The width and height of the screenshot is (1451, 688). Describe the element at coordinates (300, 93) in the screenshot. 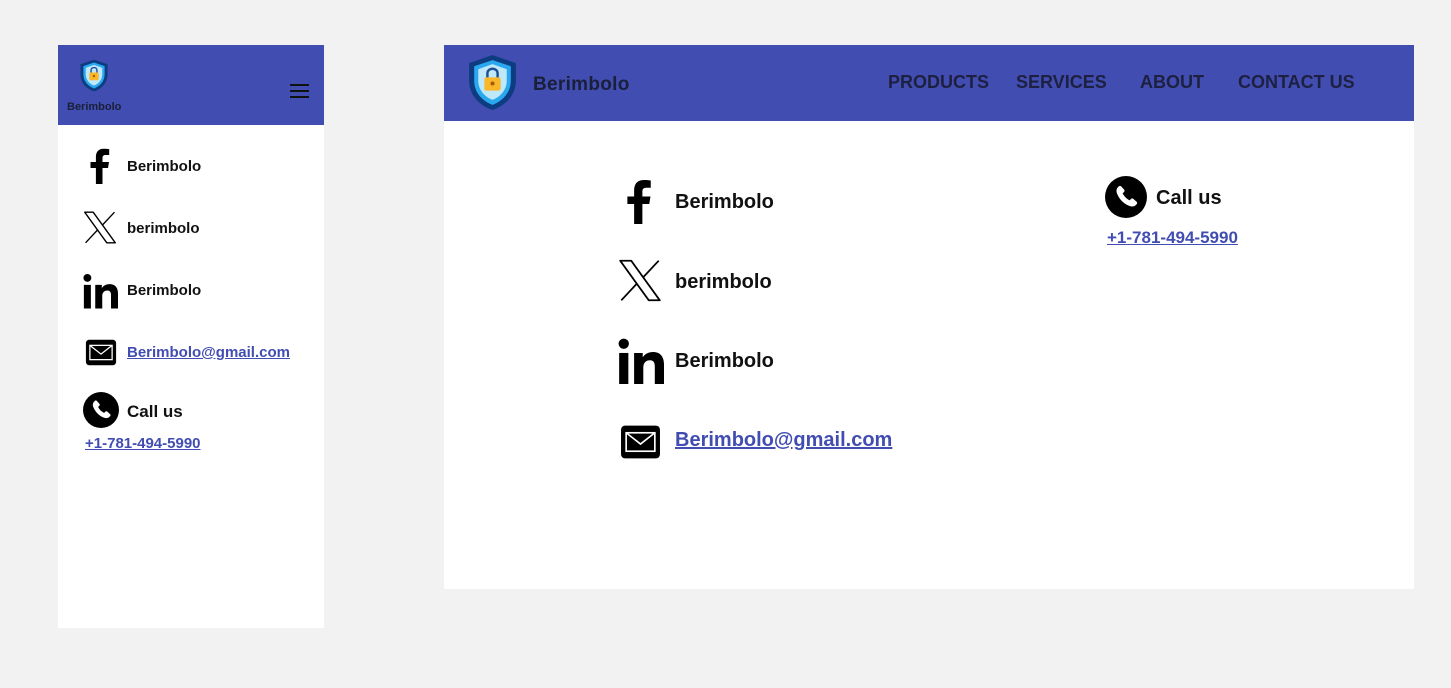

I see `hamburger-menu-icon` at that location.